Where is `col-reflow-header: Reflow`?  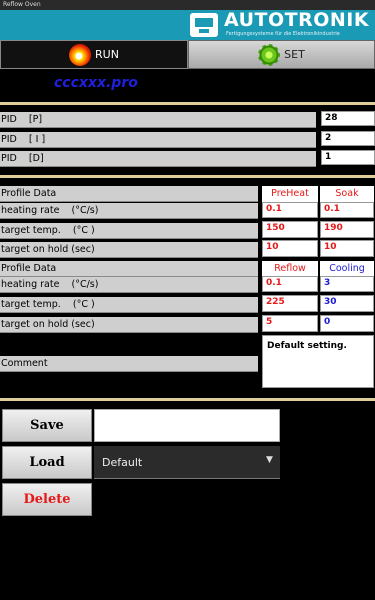 col-reflow-header: Reflow is located at coordinates (290, 269).